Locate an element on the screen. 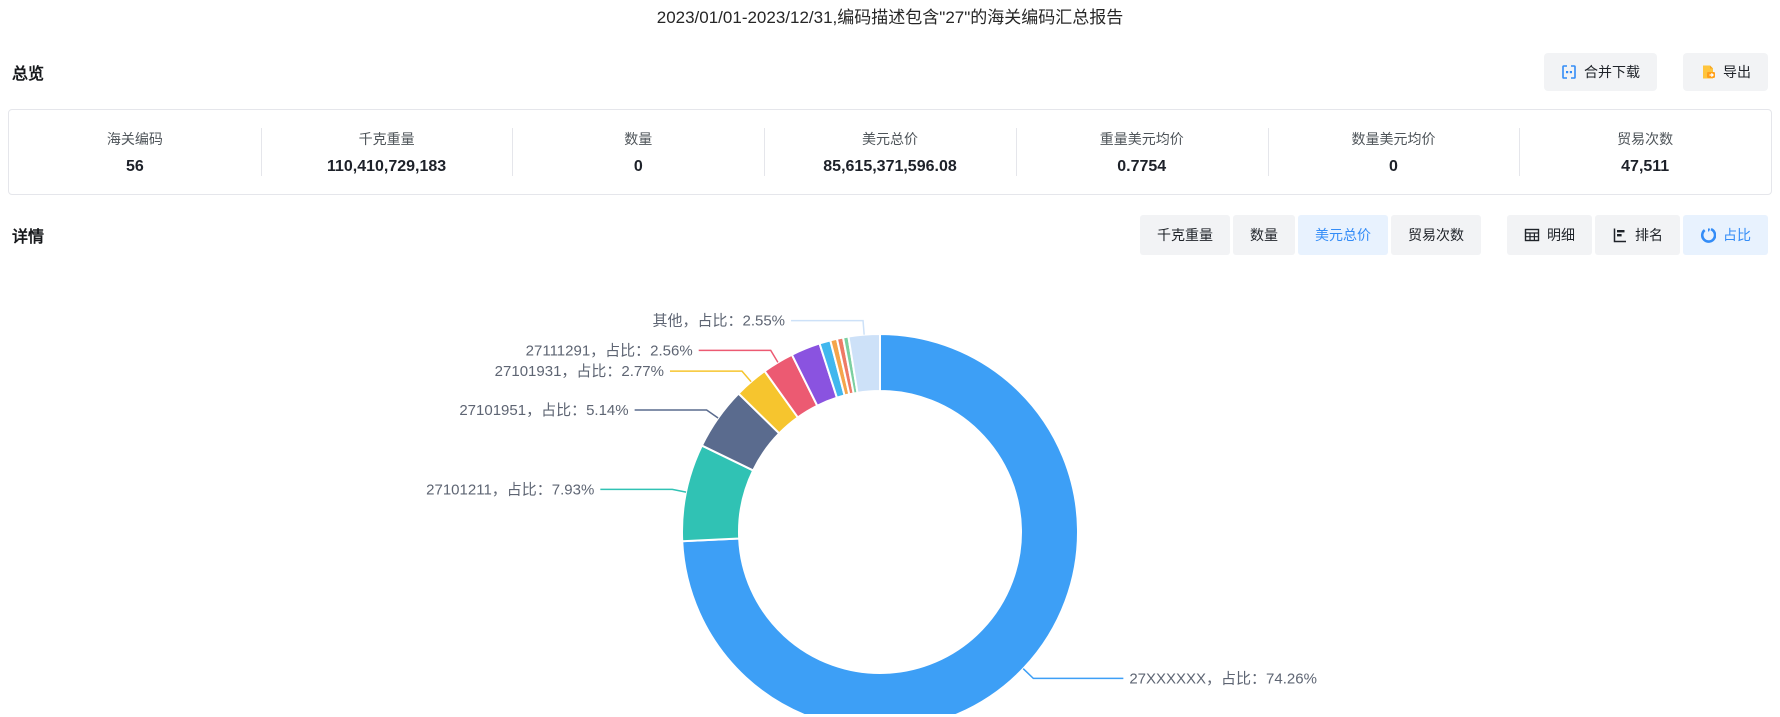 The image size is (1780, 717). stat-usd-total: 美元总价 85,615,371,596.08 is located at coordinates (890, 152).